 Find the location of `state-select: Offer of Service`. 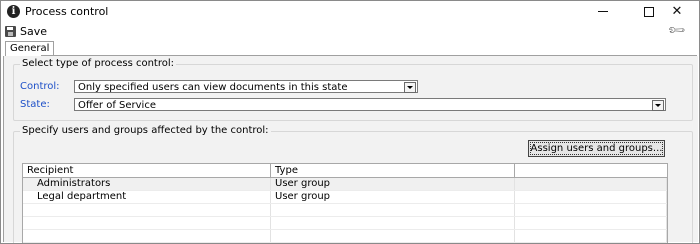

state-select: Offer of Service is located at coordinates (370, 104).